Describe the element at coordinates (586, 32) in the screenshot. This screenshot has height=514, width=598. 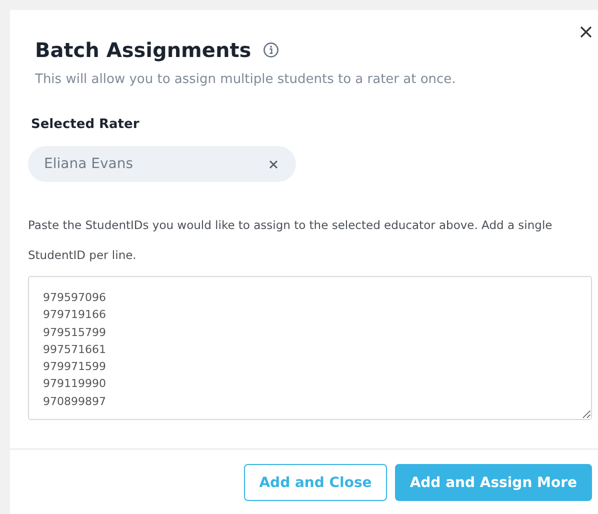
I see `close-icon` at that location.